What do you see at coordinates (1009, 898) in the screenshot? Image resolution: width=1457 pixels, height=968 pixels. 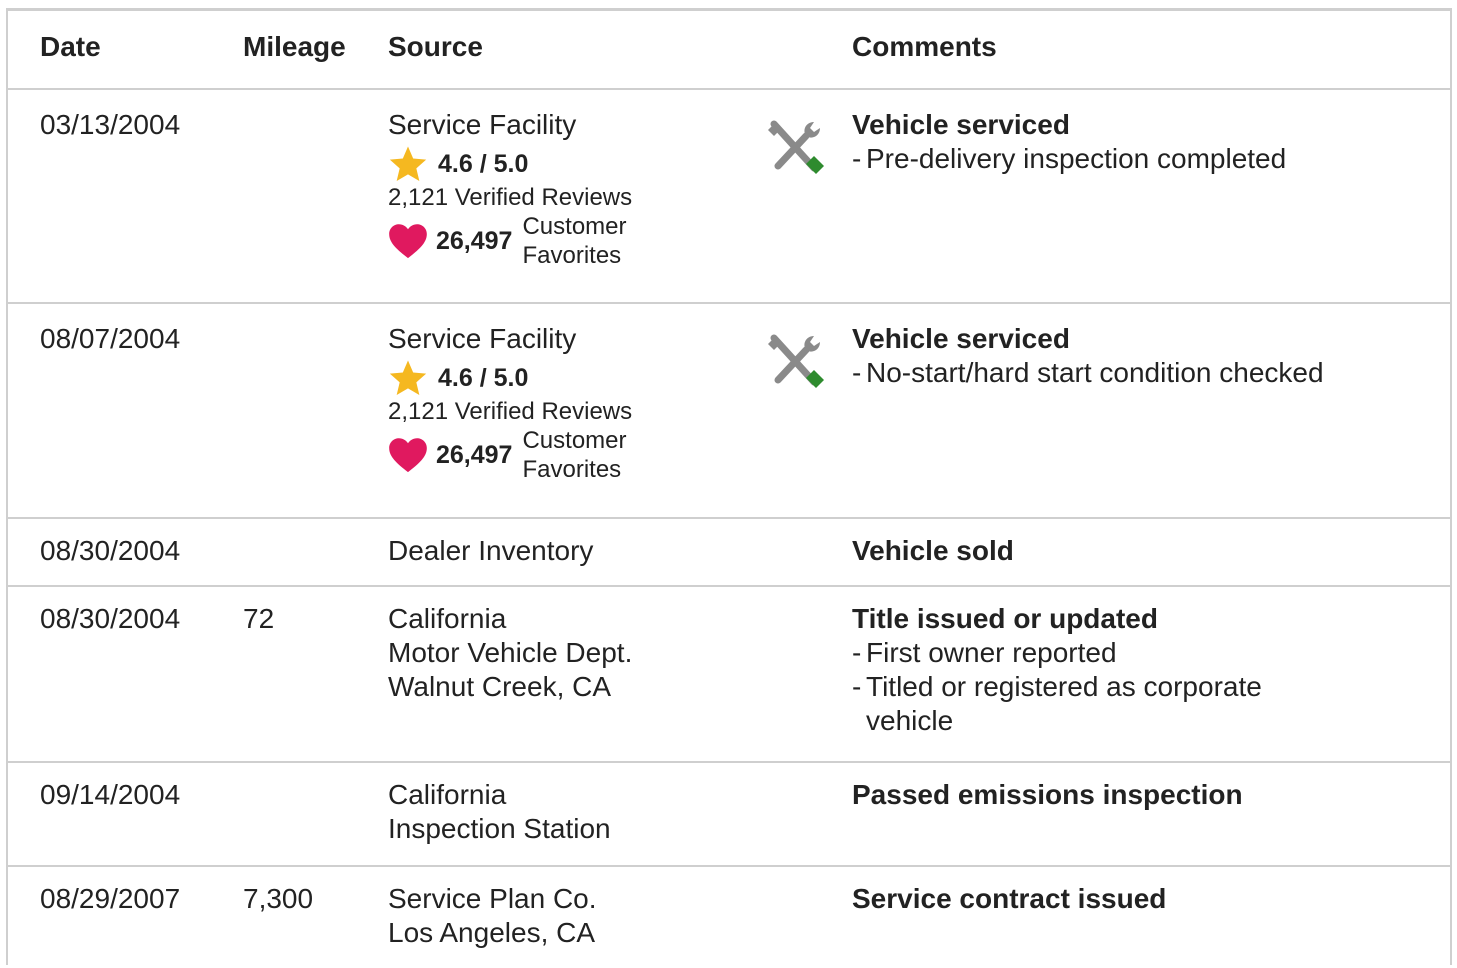 I see `comment-title: Service contract issued` at bounding box center [1009, 898].